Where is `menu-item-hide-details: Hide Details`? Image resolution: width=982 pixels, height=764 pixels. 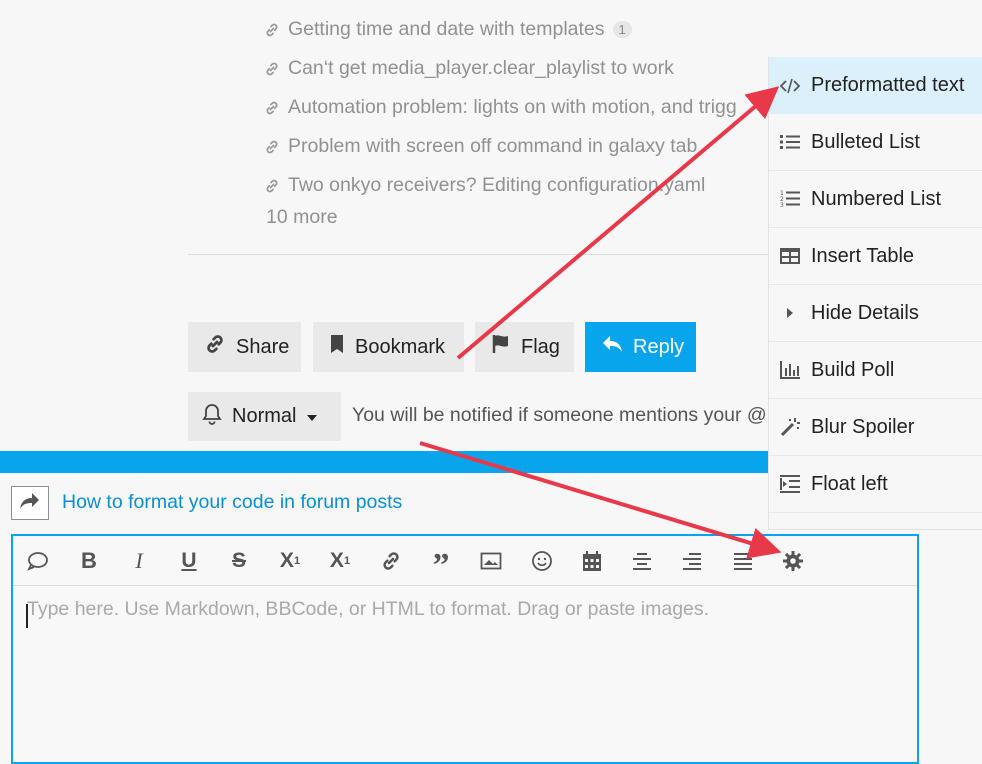 menu-item-hide-details: Hide Details is located at coordinates (875, 313).